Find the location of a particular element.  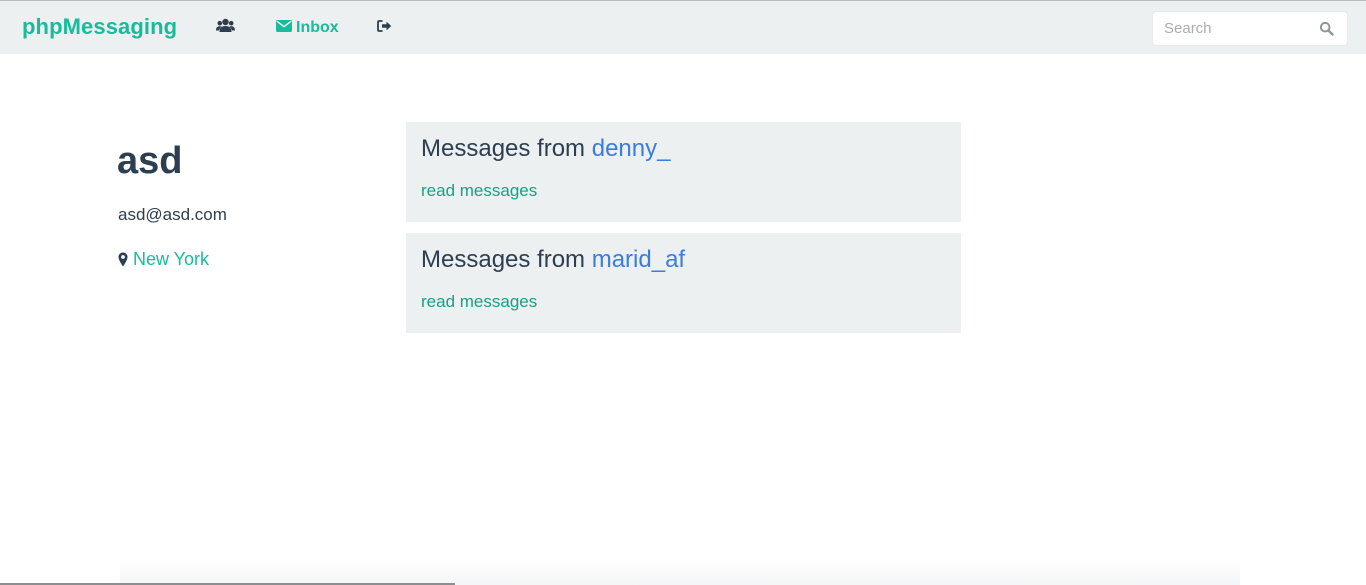

search-icon is located at coordinates (1327, 29).